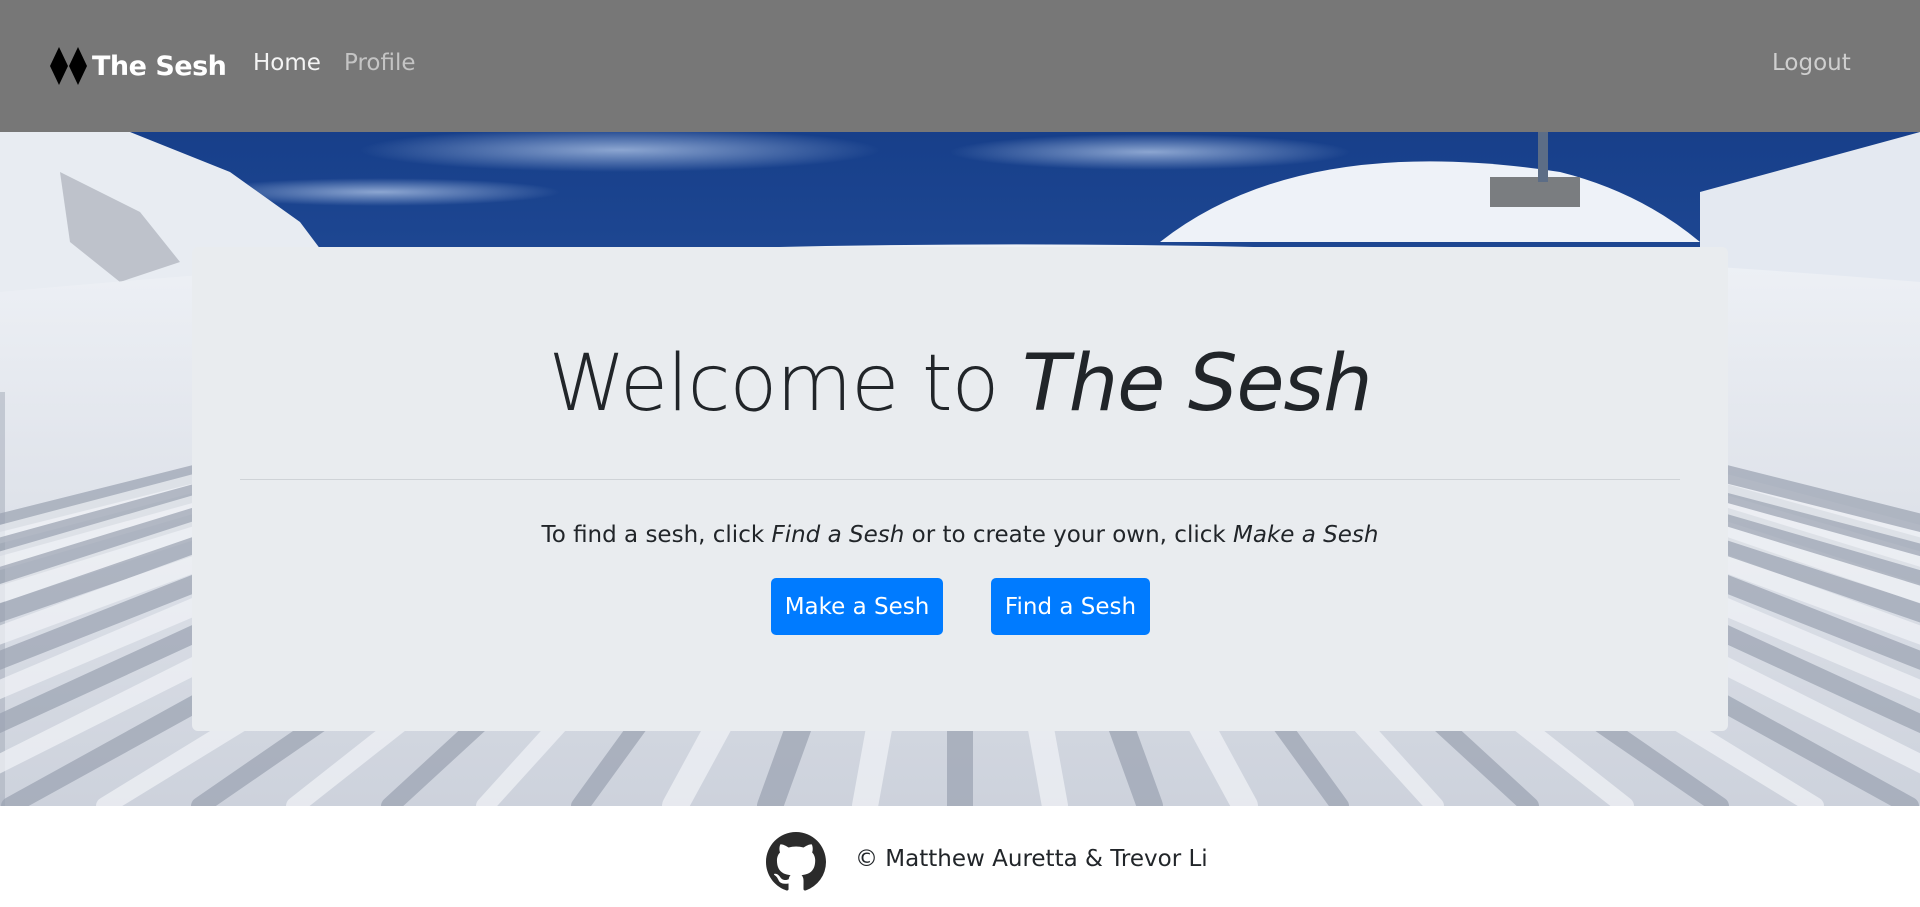 This screenshot has width=1920, height=907. I want to click on lead-middle: or to create your own, click, so click(1068, 535).